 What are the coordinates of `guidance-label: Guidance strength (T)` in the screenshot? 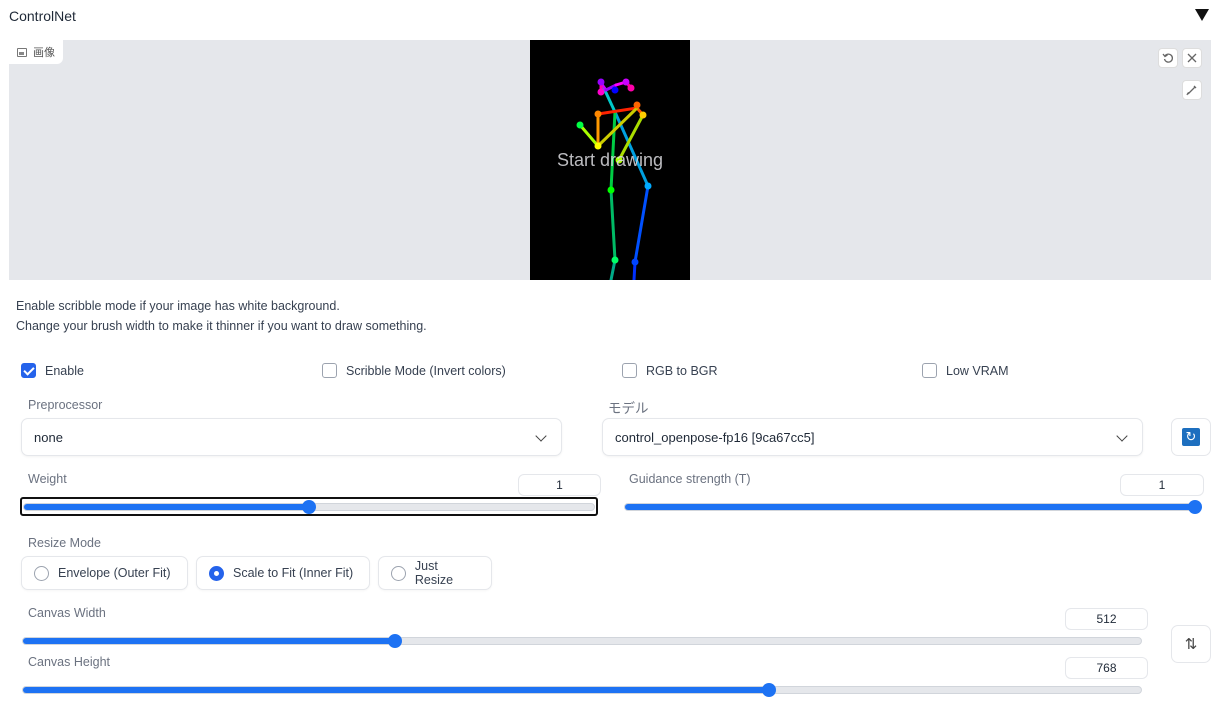 It's located at (690, 479).